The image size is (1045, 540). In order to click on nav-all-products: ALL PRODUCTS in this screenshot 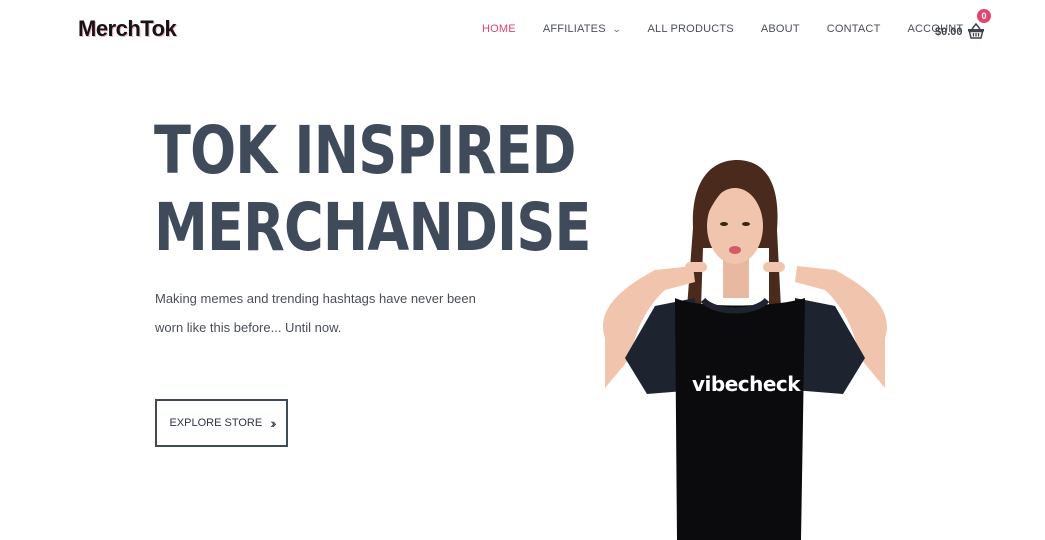, I will do `click(690, 29)`.